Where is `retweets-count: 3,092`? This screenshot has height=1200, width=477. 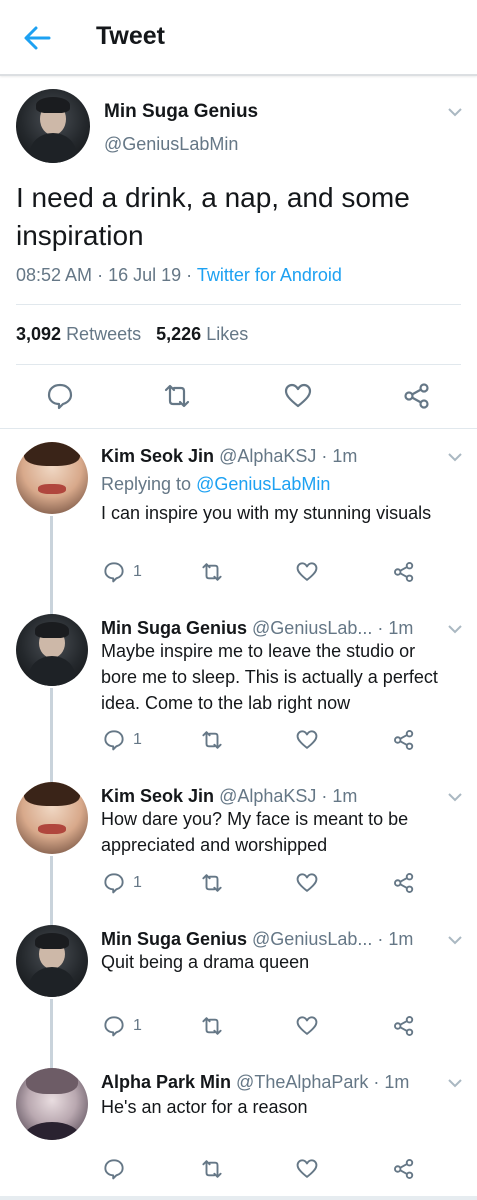
retweets-count: 3,092 is located at coordinates (39, 334).